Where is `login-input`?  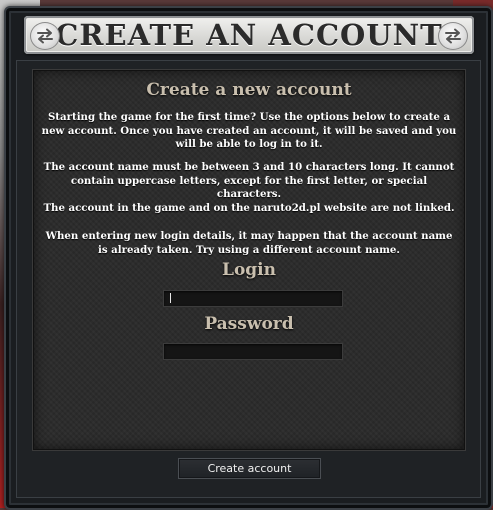
login-input is located at coordinates (253, 298).